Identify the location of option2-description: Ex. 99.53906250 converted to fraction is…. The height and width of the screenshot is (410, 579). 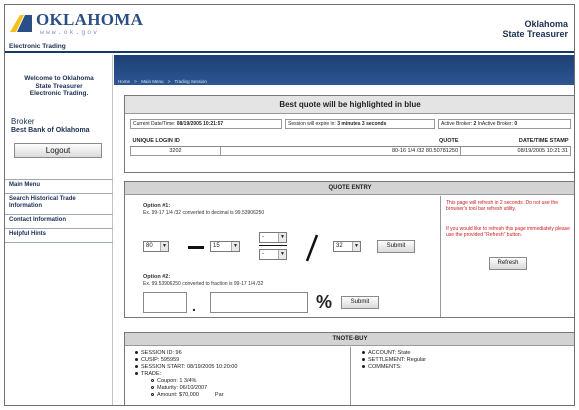
(203, 284).